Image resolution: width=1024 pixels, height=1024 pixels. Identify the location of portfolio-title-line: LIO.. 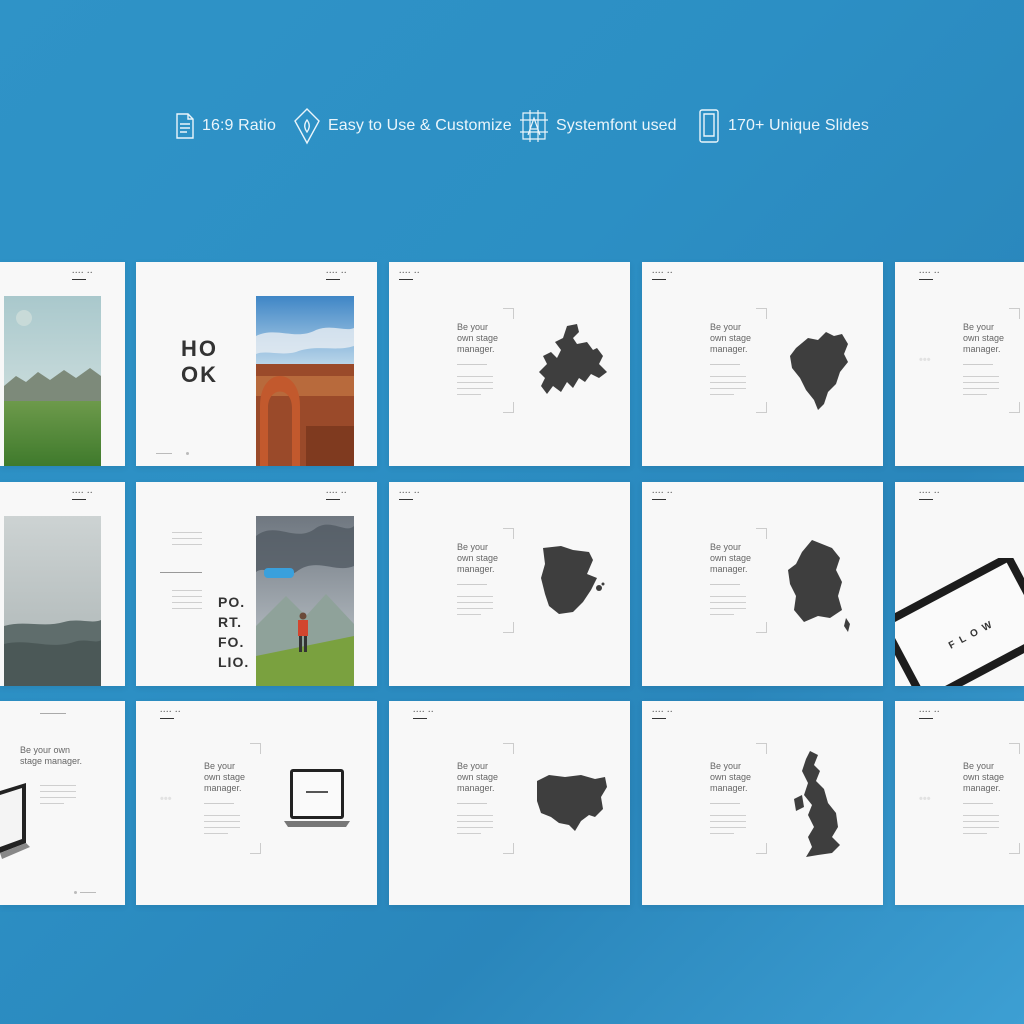
(234, 662).